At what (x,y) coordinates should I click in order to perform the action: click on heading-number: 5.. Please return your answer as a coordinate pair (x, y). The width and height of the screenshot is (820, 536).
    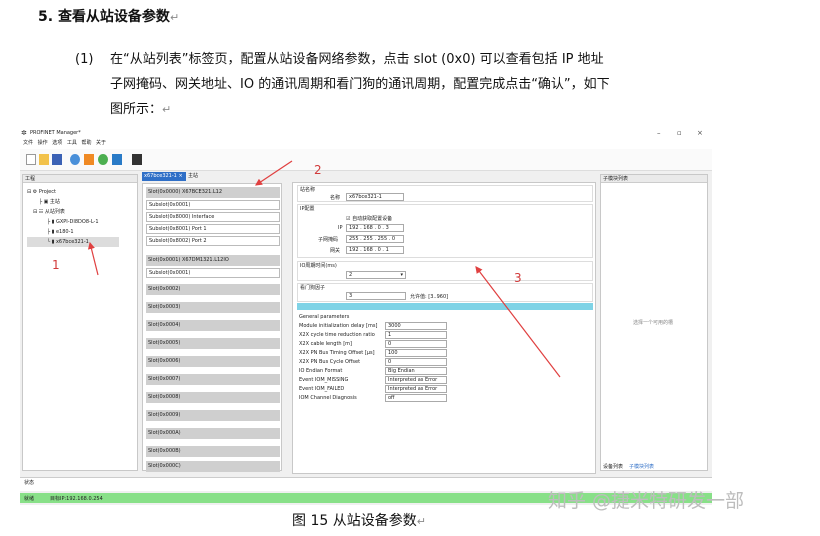
    Looking at the image, I should click on (46, 17).